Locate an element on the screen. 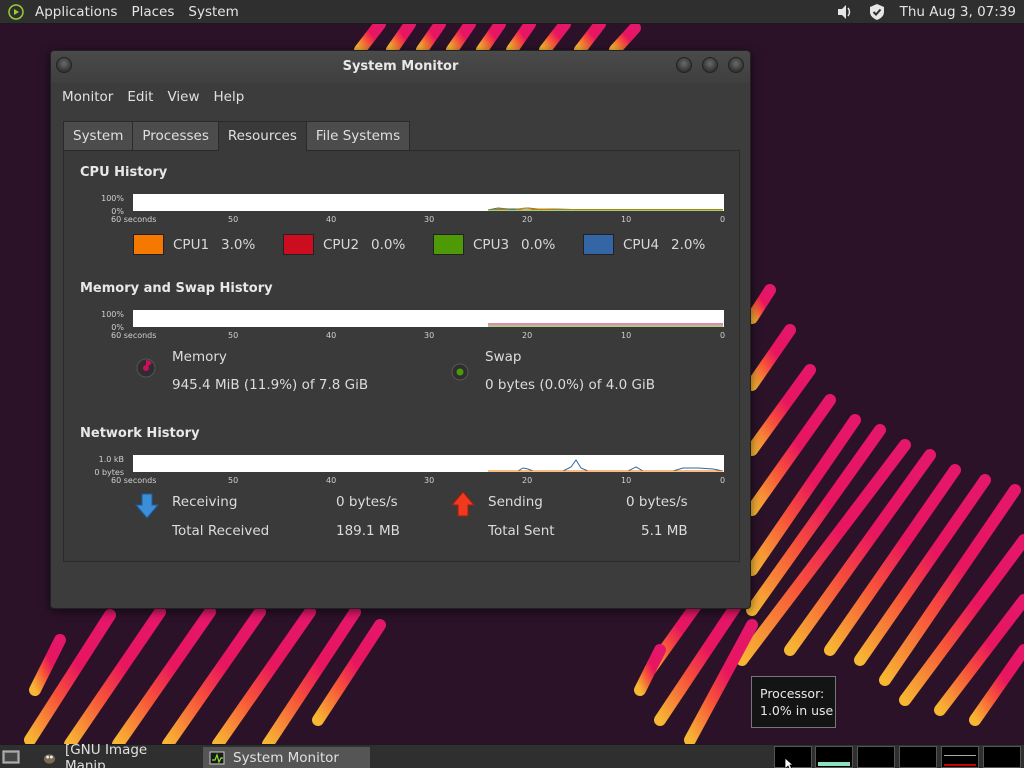 The image size is (1024, 768). tab-processes: Processes is located at coordinates (175, 135).